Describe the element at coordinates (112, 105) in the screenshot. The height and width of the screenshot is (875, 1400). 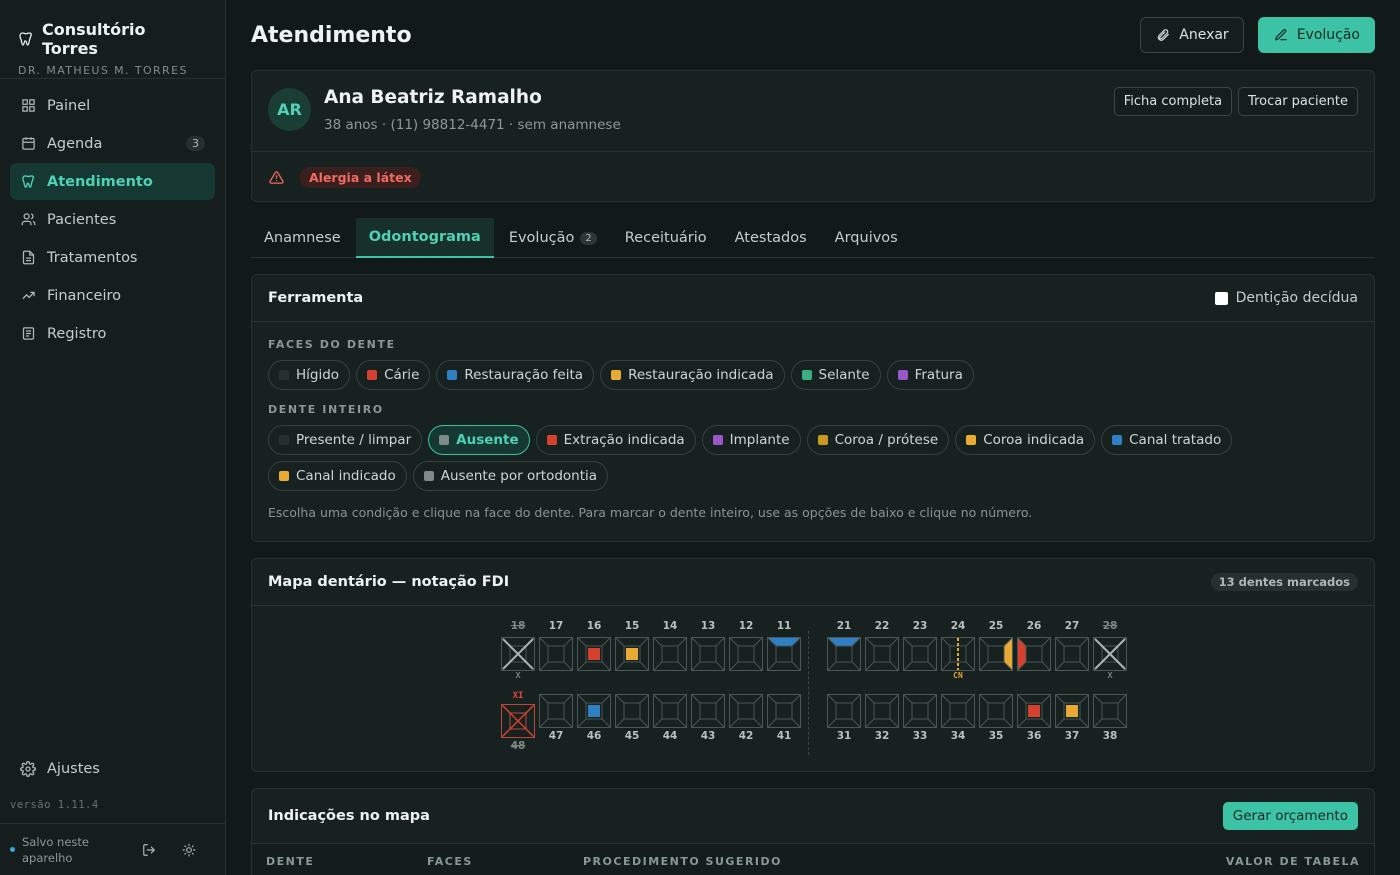
I see `sidebar-item-painel: Painel` at that location.